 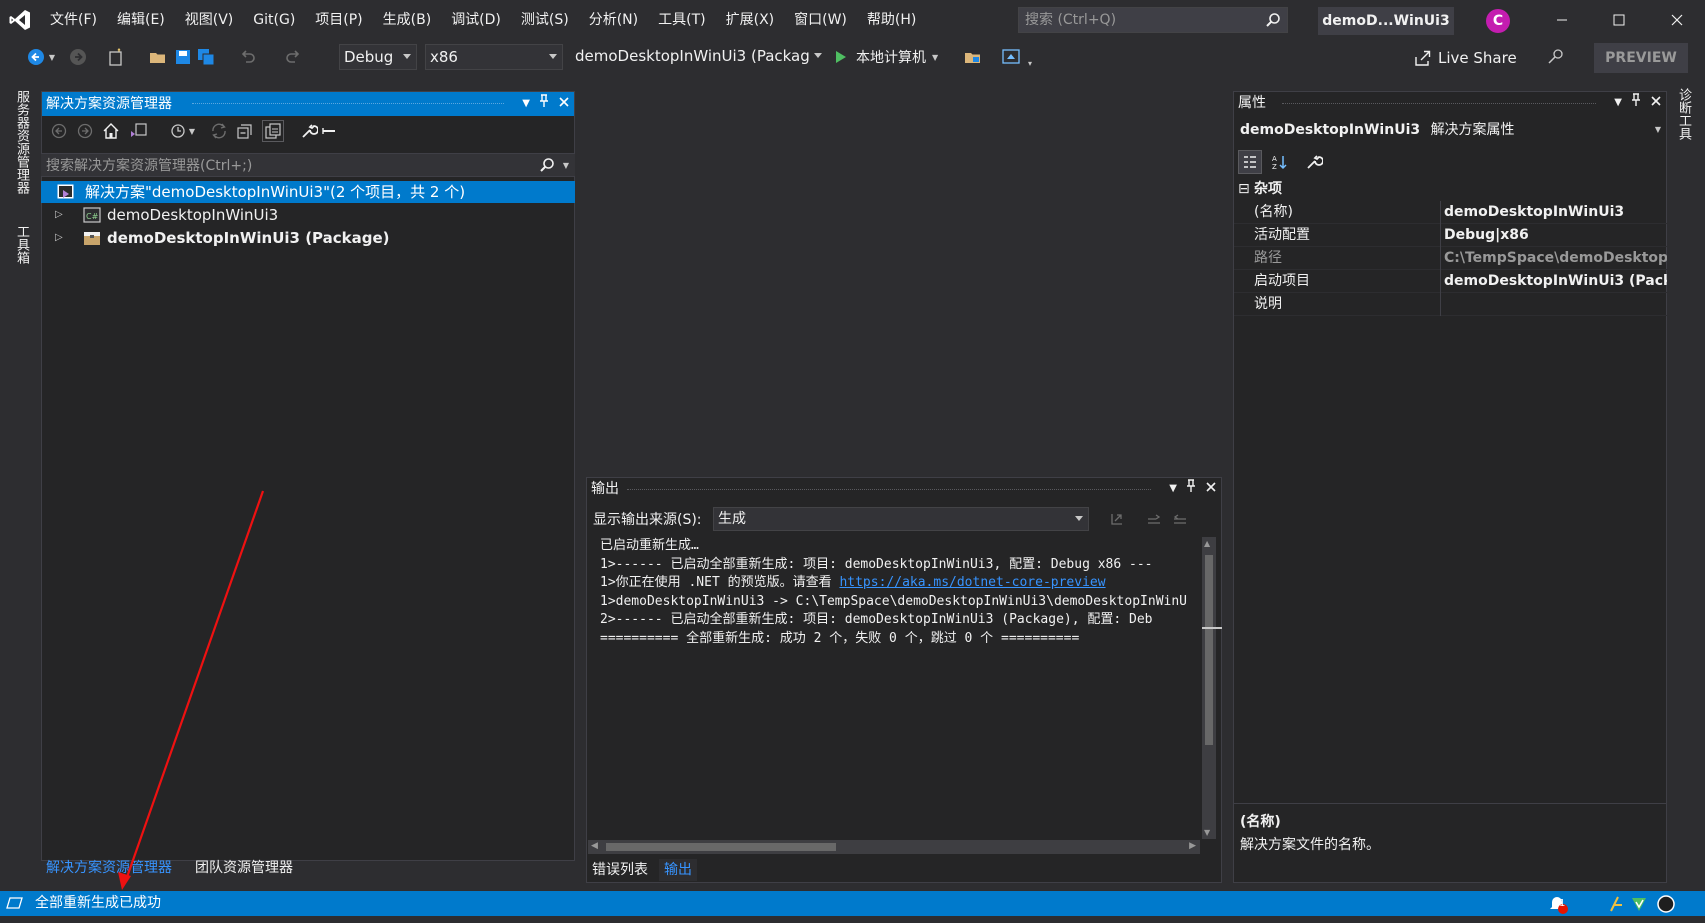 What do you see at coordinates (1450, 304) in the screenshot?
I see `property-row-description: 说明` at bounding box center [1450, 304].